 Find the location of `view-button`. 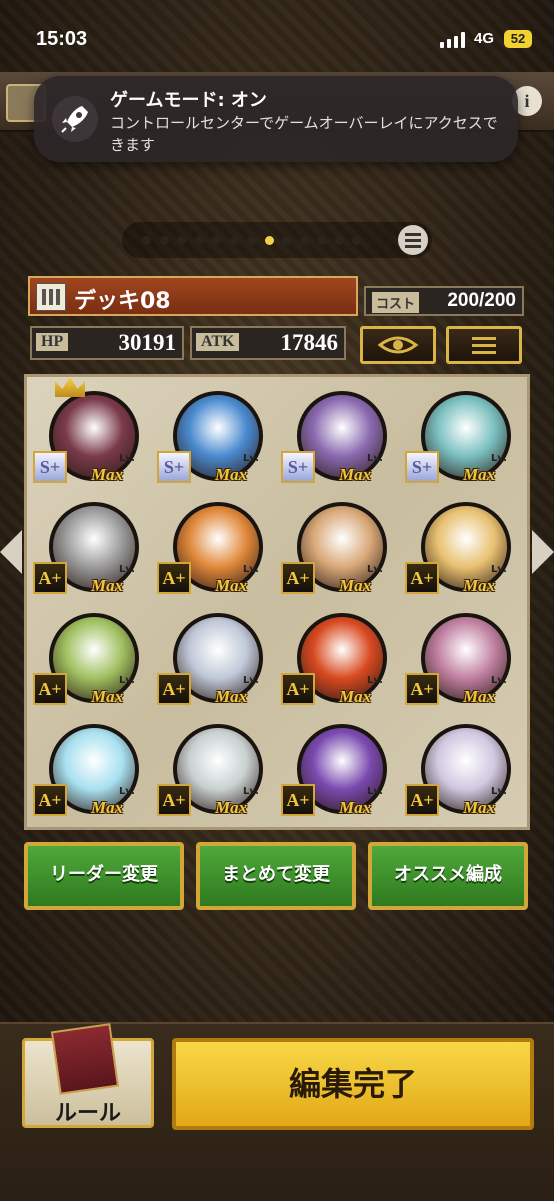

view-button is located at coordinates (398, 345).